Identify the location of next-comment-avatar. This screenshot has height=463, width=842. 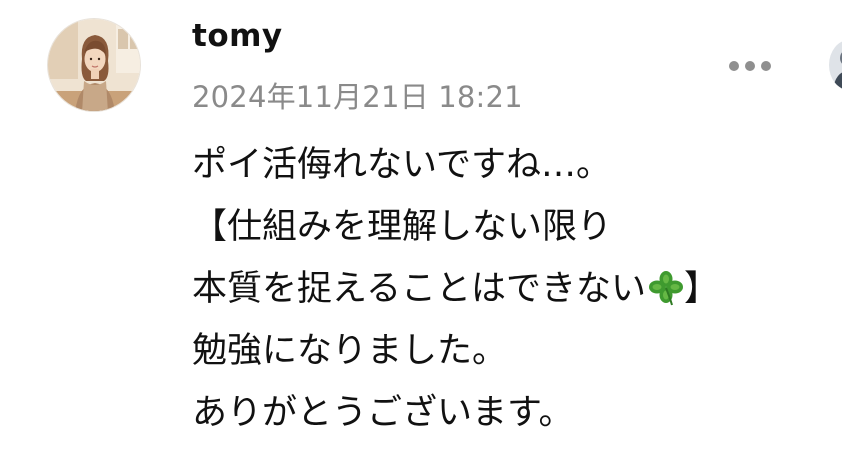
(835, 65).